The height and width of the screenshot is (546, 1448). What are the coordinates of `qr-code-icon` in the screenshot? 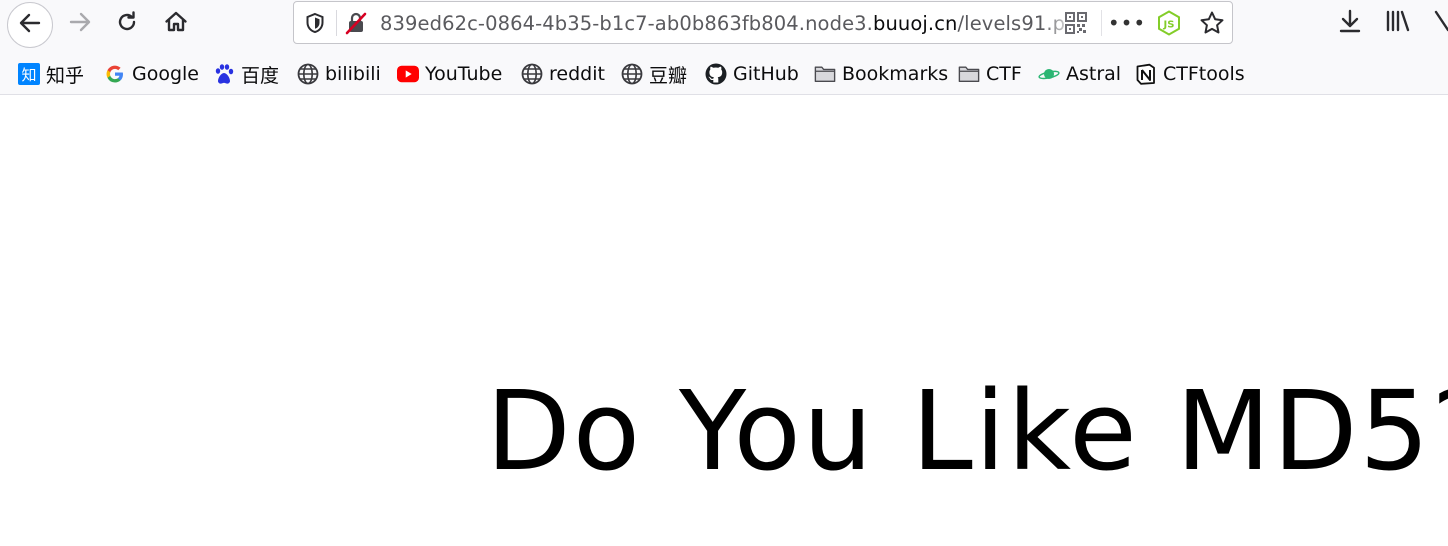 It's located at (1076, 23).